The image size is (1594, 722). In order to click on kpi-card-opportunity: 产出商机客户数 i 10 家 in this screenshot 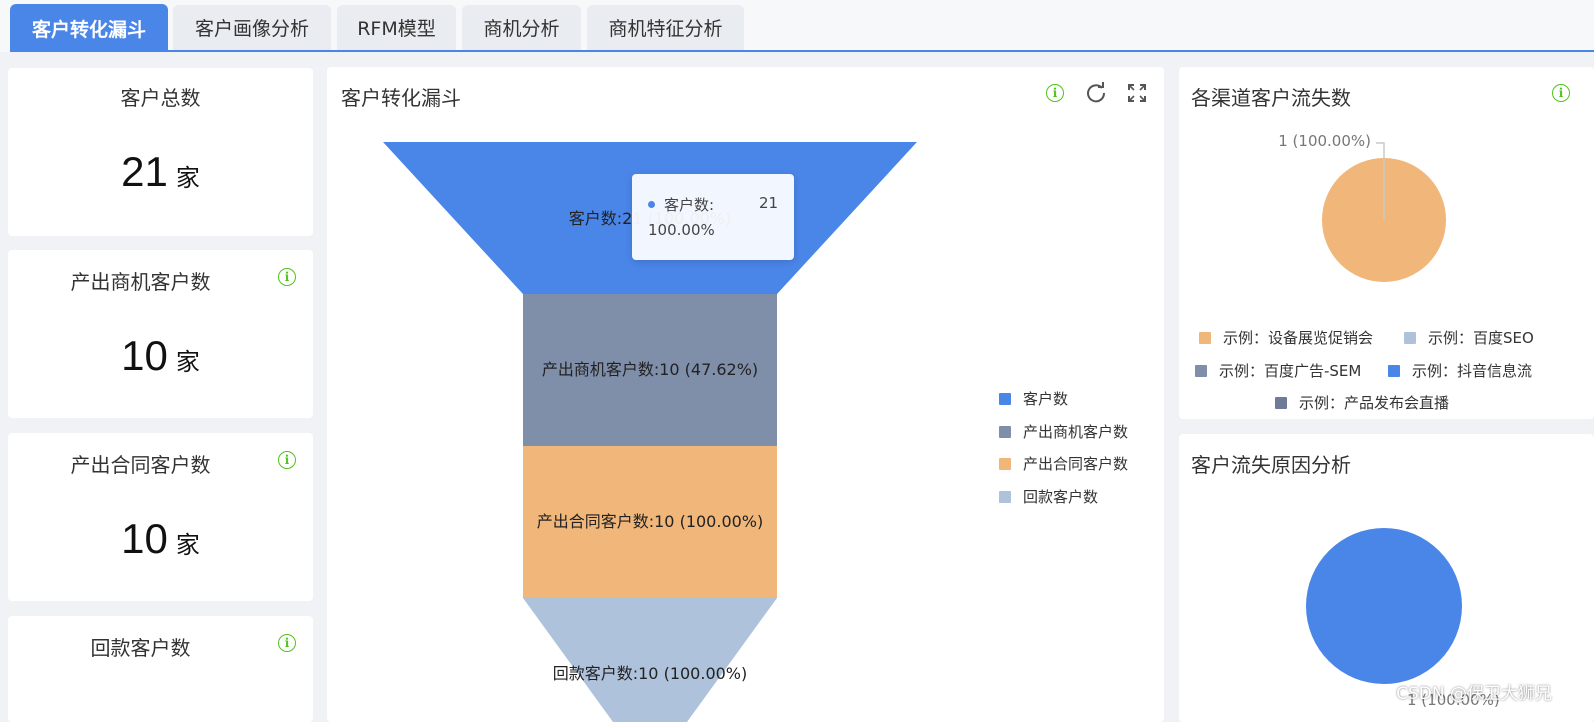, I will do `click(160, 334)`.